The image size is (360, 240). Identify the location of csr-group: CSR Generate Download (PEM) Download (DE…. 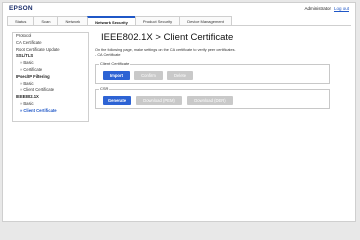
(212, 97).